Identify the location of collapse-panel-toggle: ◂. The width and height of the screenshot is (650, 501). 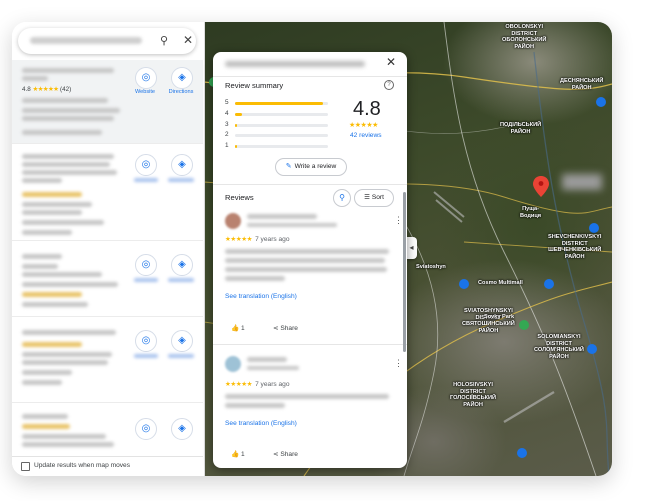
(411, 248).